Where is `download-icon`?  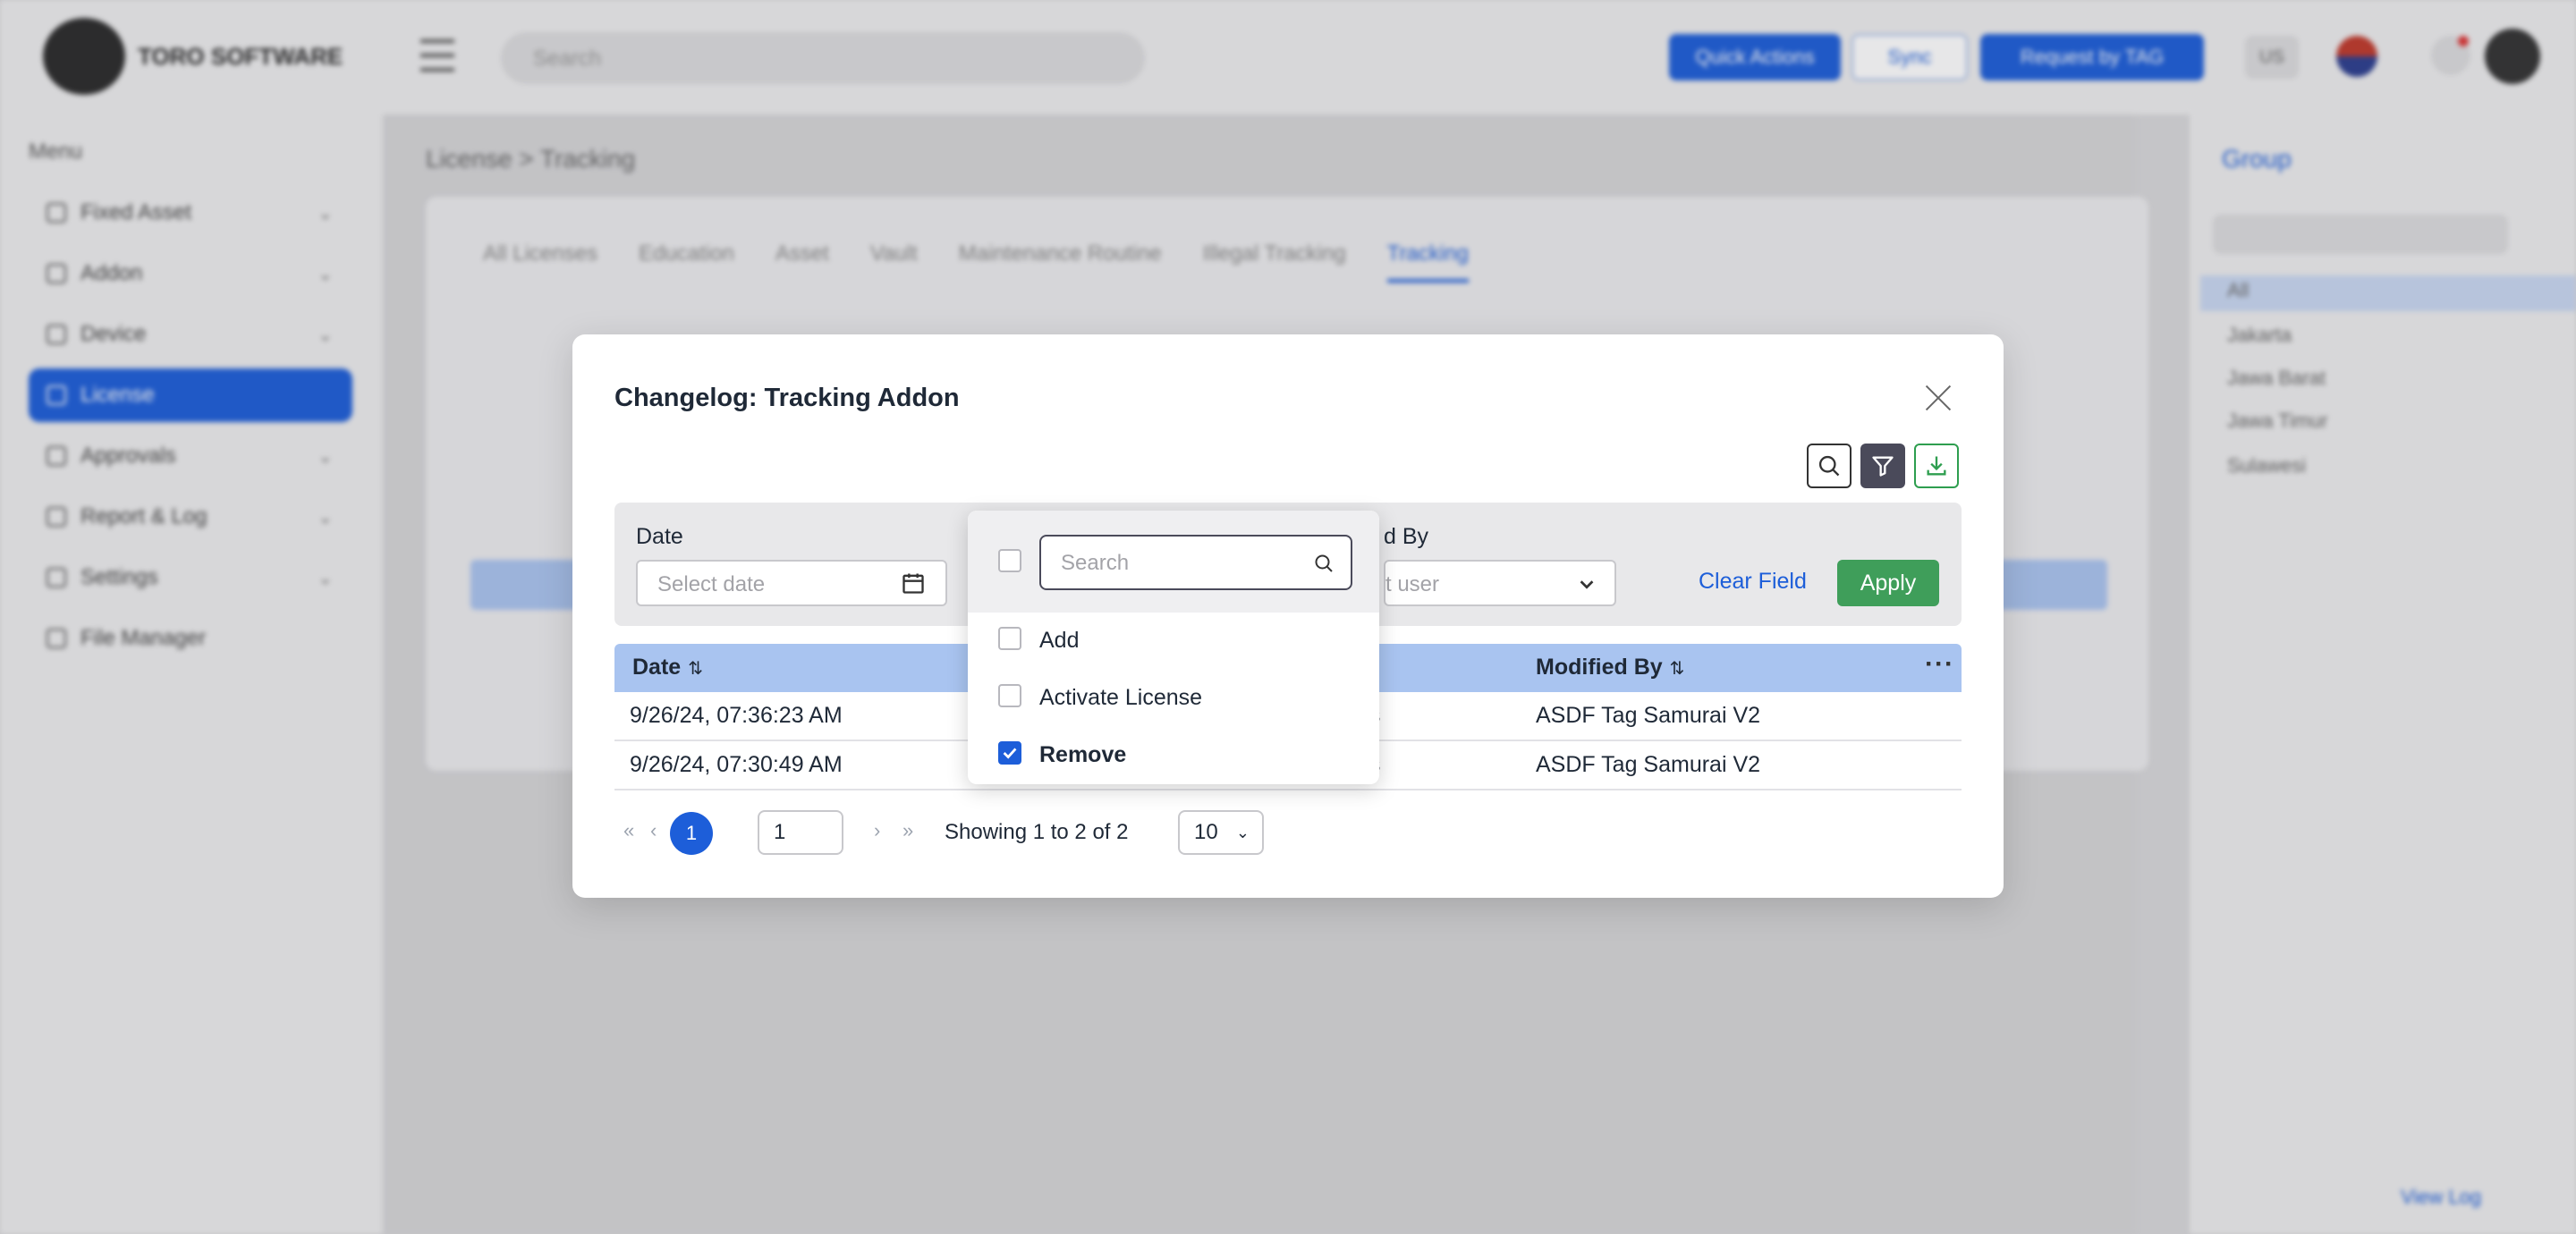 download-icon is located at coordinates (1936, 466).